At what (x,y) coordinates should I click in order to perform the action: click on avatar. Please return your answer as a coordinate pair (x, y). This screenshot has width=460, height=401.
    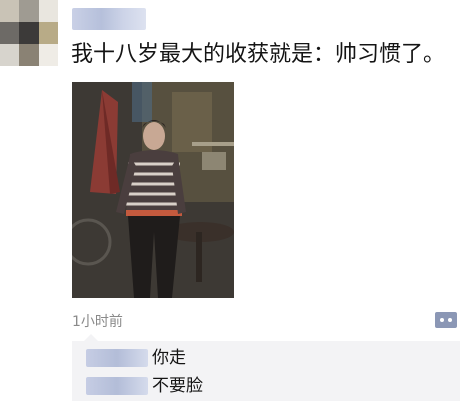
    Looking at the image, I should click on (29, 33).